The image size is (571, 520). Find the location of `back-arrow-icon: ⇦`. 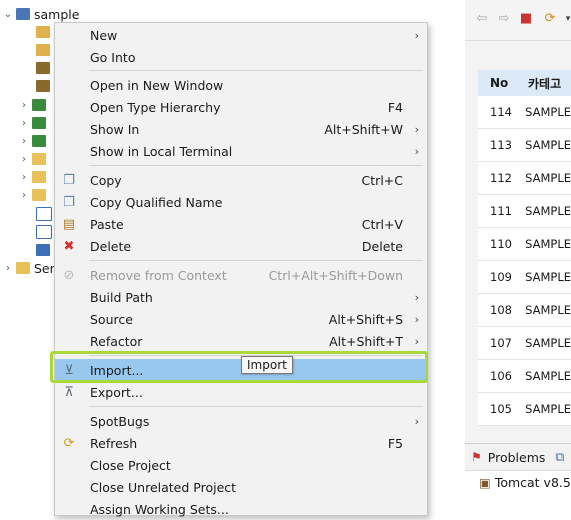

back-arrow-icon: ⇦ is located at coordinates (482, 19).